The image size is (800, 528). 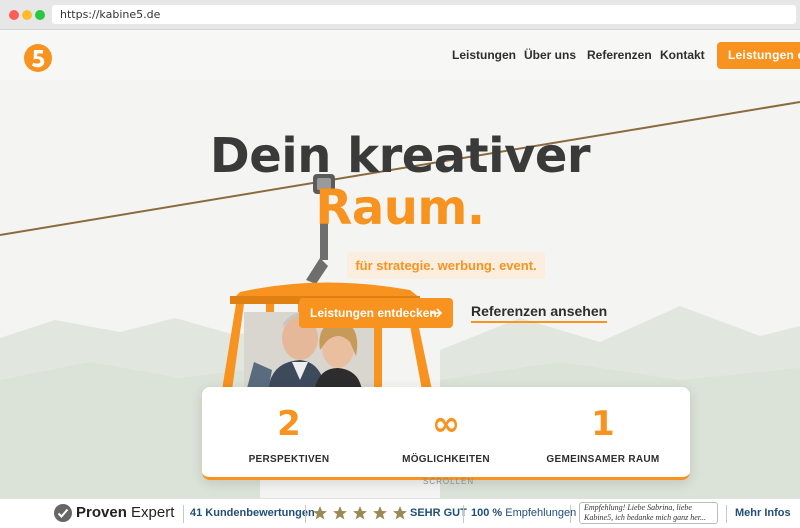 What do you see at coordinates (125, 512) in the screenshot?
I see `proven-expert-brand: Proven Expert` at bounding box center [125, 512].